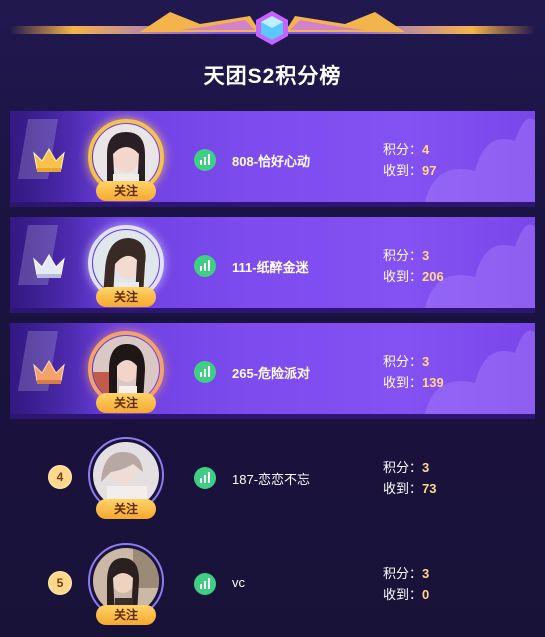 This screenshot has height=637, width=545. I want to click on stats-block: 积分：4 收到：97, so click(409, 160).